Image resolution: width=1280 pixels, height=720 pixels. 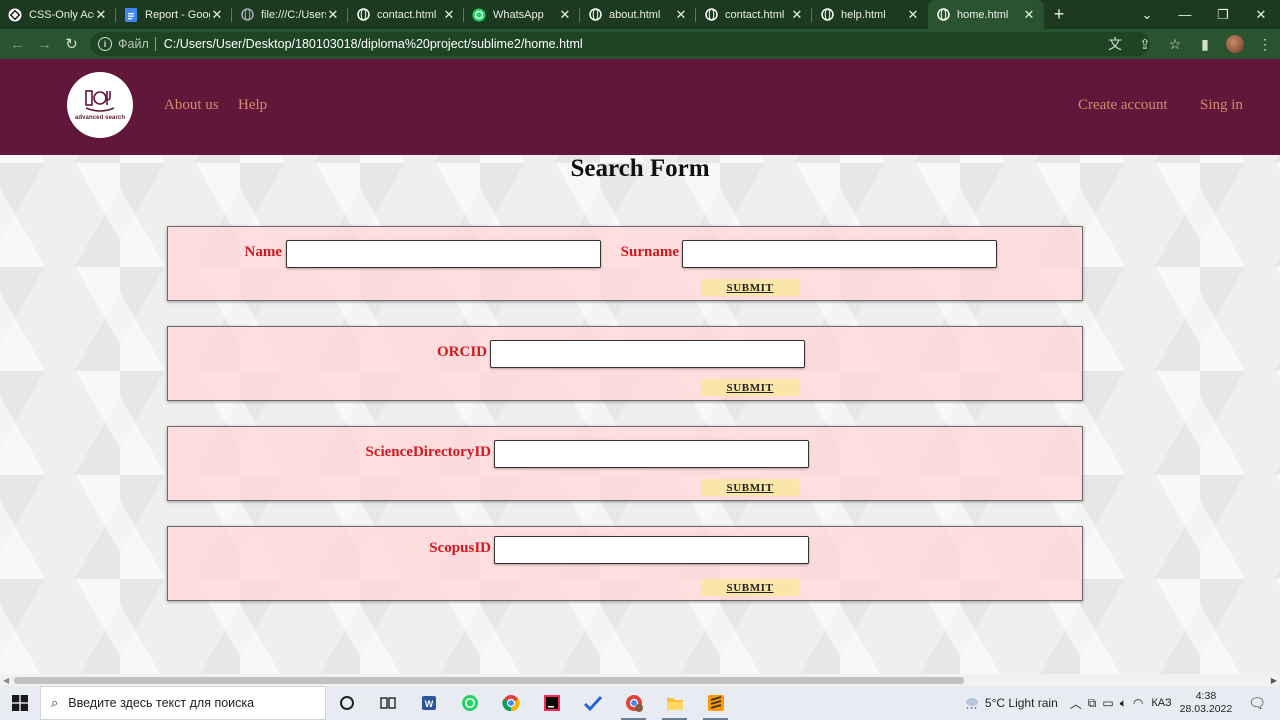 I want to click on intellij-icon, so click(x=551, y=703).